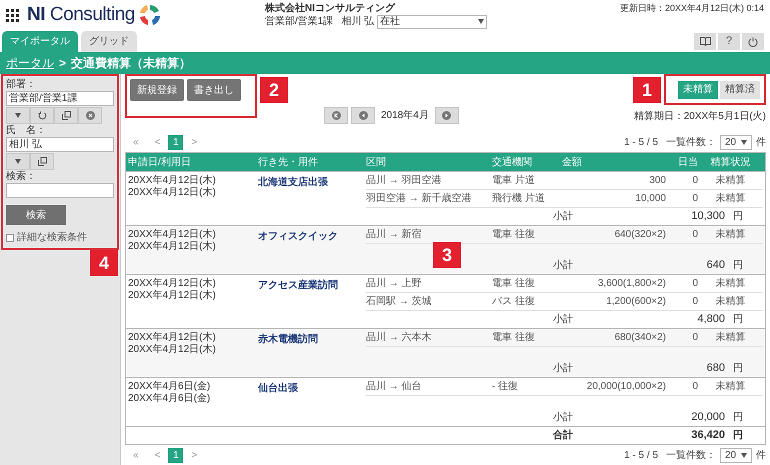 Image resolution: width=770 pixels, height=465 pixels. I want to click on destination-link: アクセス産業訪問, so click(298, 285).